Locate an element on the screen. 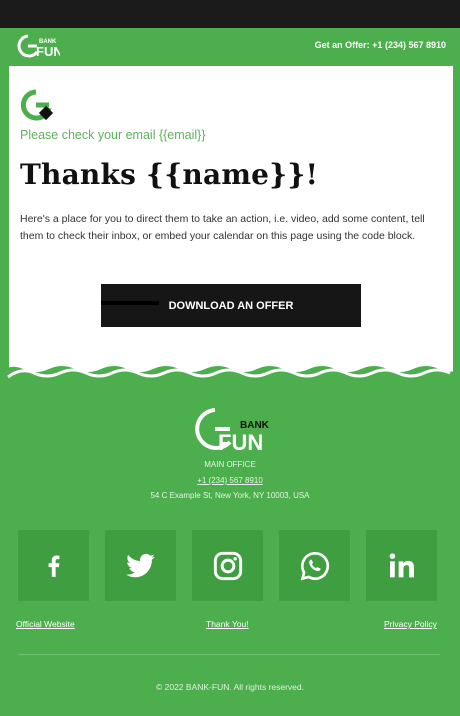  privacy-policy-link: Privacy Policy is located at coordinates (410, 624).